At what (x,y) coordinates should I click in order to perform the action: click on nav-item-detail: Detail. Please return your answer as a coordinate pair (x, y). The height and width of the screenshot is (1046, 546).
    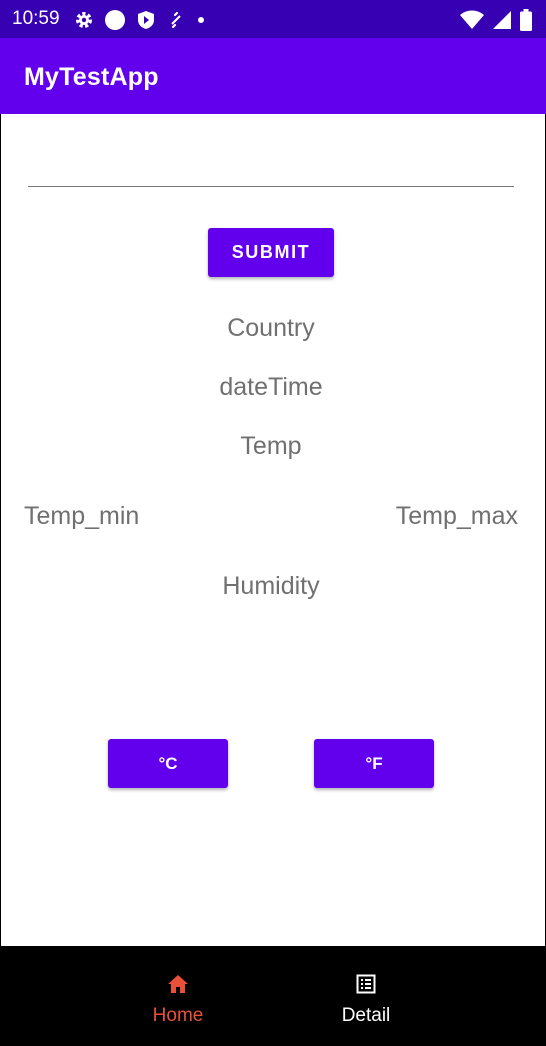
    Looking at the image, I should click on (366, 996).